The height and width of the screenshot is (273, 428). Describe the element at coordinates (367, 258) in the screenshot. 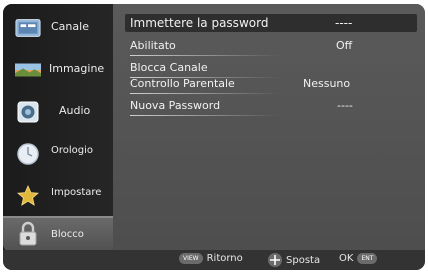

I see `enter-key-icon: ENT` at that location.